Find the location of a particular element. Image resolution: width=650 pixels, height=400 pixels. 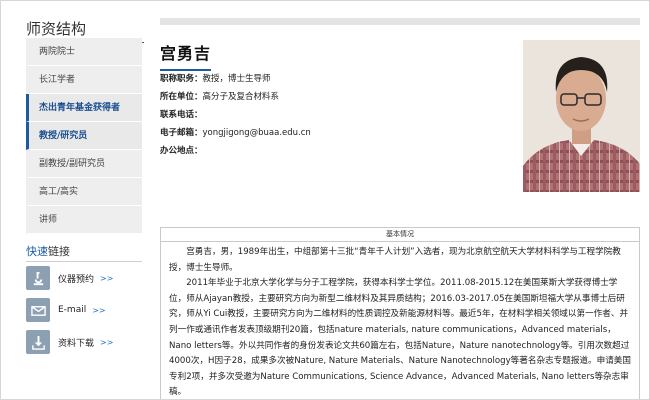

info-phone-row: 联系电话： is located at coordinates (340, 115).